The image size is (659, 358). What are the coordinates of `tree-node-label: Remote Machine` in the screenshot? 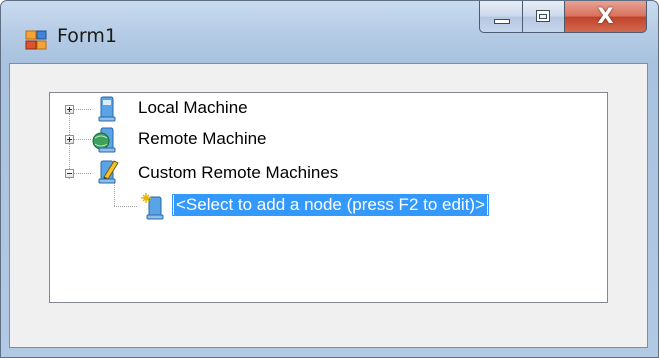 It's located at (202, 138).